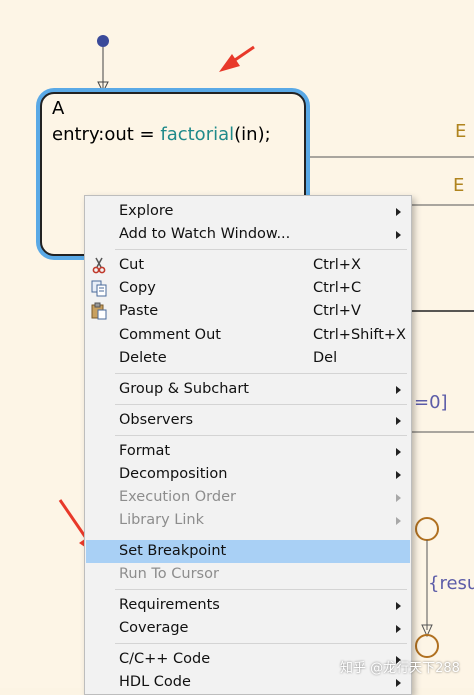 This screenshot has width=474, height=695. I want to click on menu-item-library-link: Library Link, so click(248, 520).